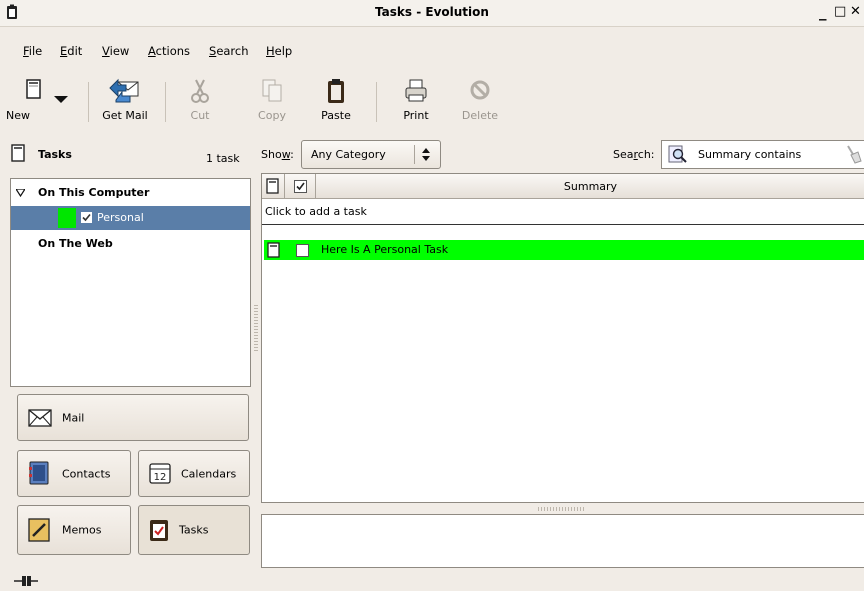  I want to click on sidebar-header: Tasks 1 task, so click(129, 155).